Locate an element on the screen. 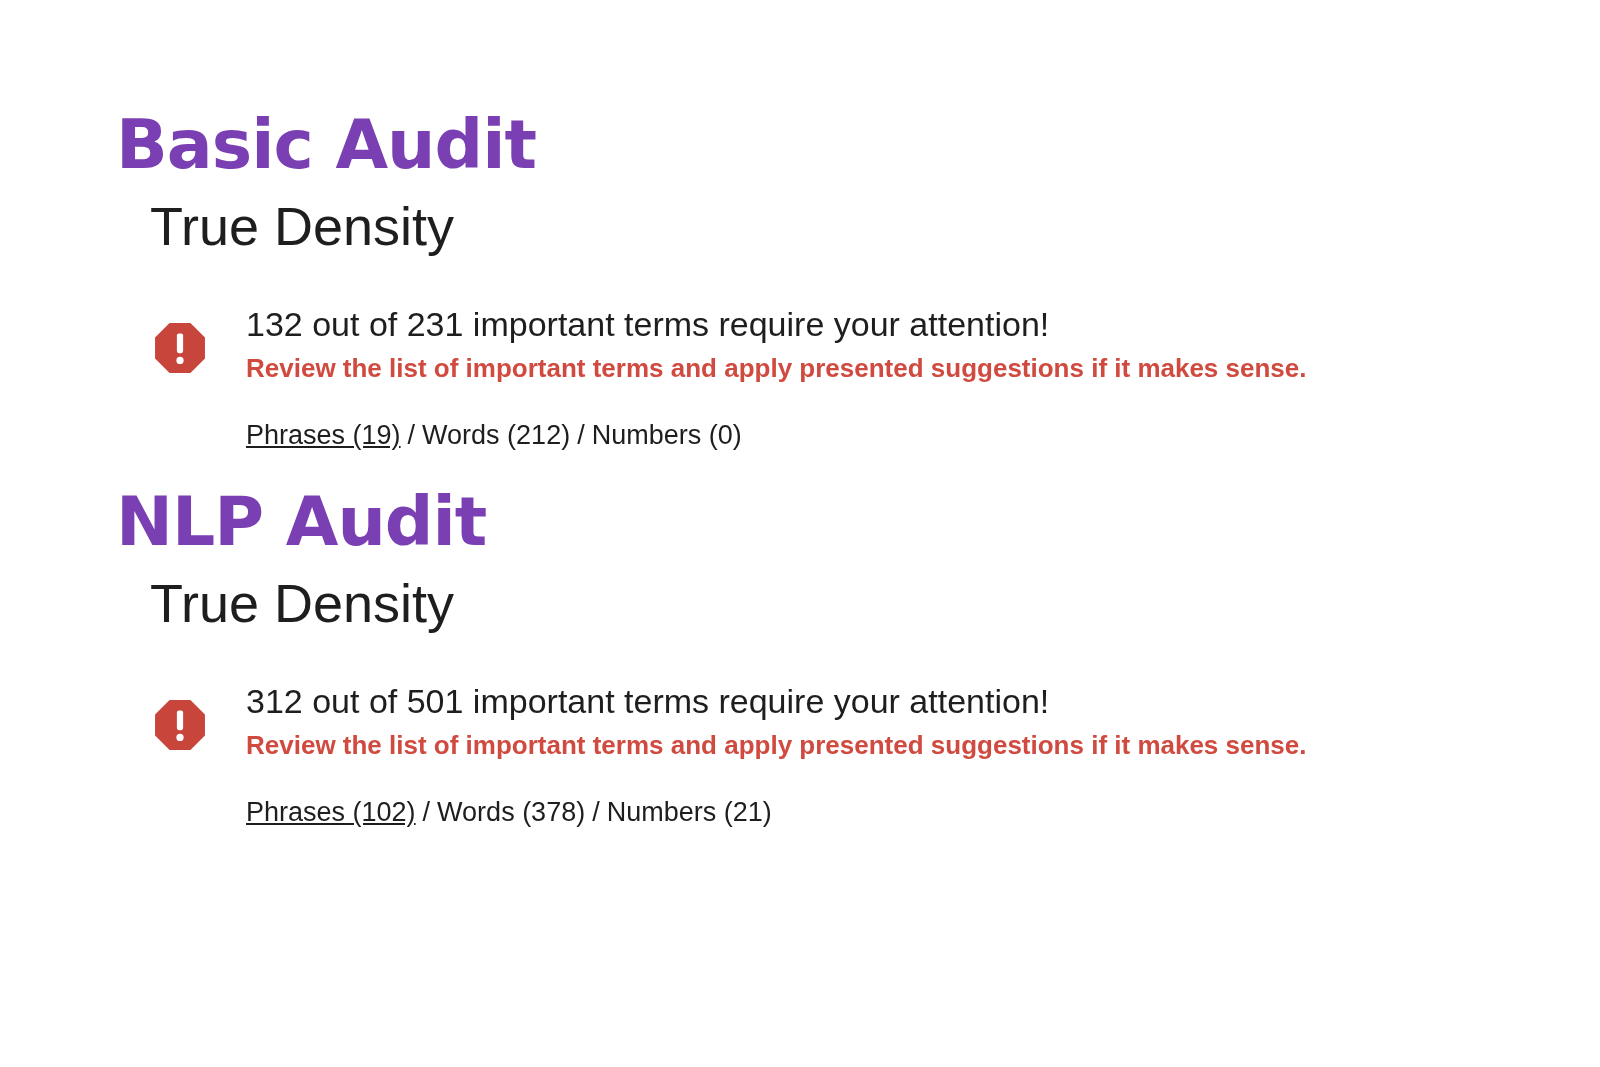 The image size is (1600, 1067). alert-message: 132 out of 231 important terms require your attention! is located at coordinates (648, 324).